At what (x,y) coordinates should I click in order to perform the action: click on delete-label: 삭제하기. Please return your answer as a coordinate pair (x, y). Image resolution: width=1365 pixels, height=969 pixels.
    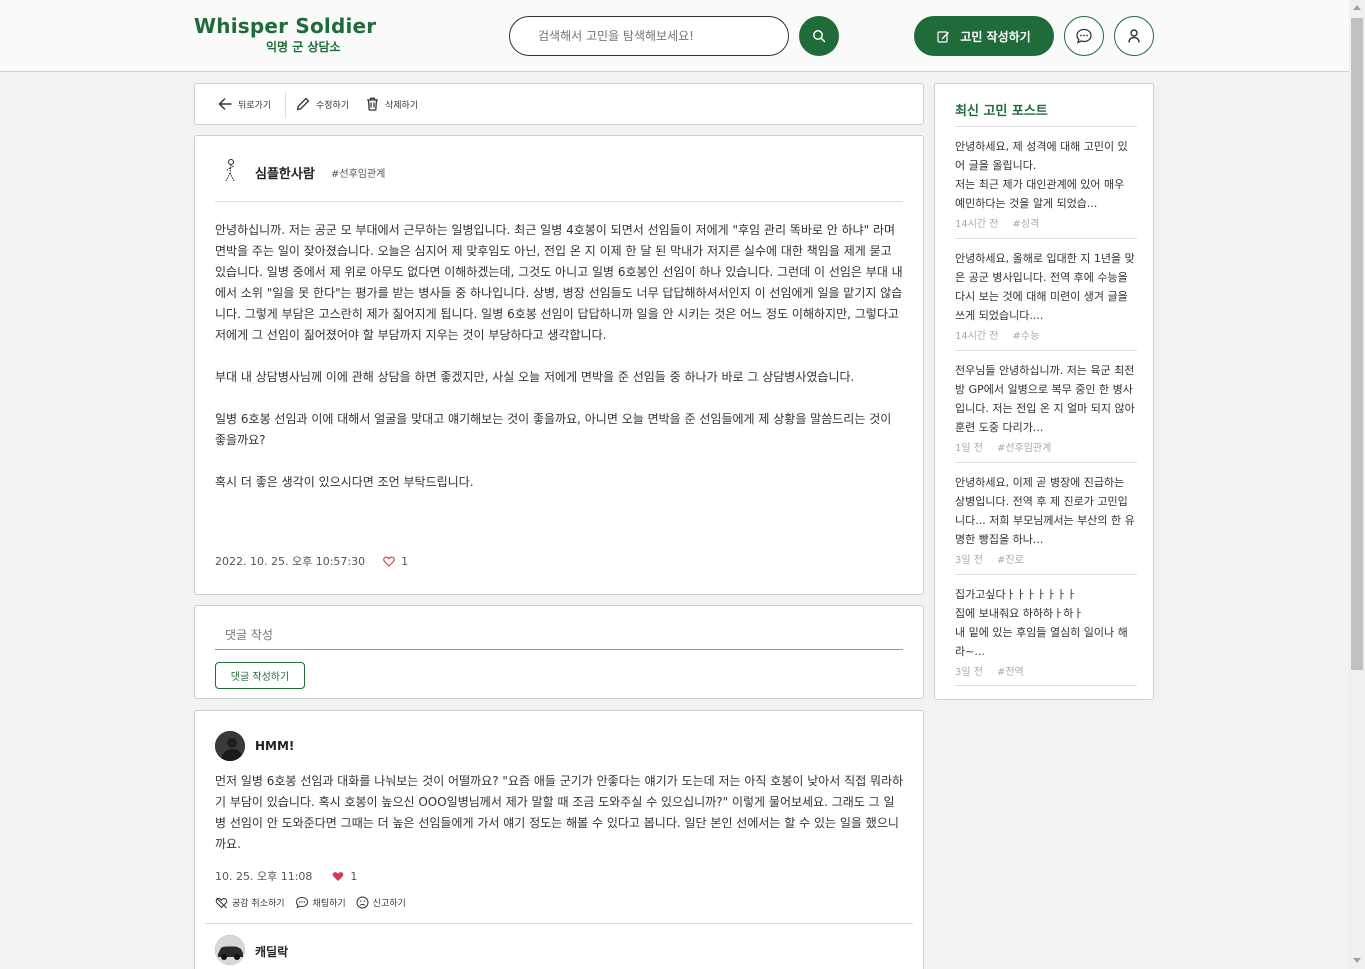
    Looking at the image, I should click on (402, 105).